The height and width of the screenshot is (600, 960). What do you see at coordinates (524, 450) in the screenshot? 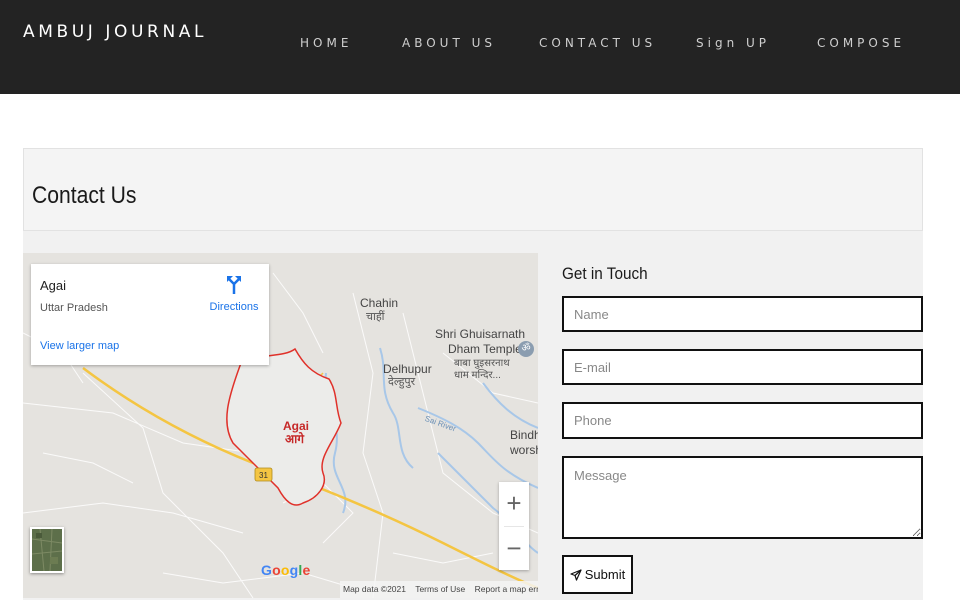
I see `map-label-bindh-2: worsh` at bounding box center [524, 450].